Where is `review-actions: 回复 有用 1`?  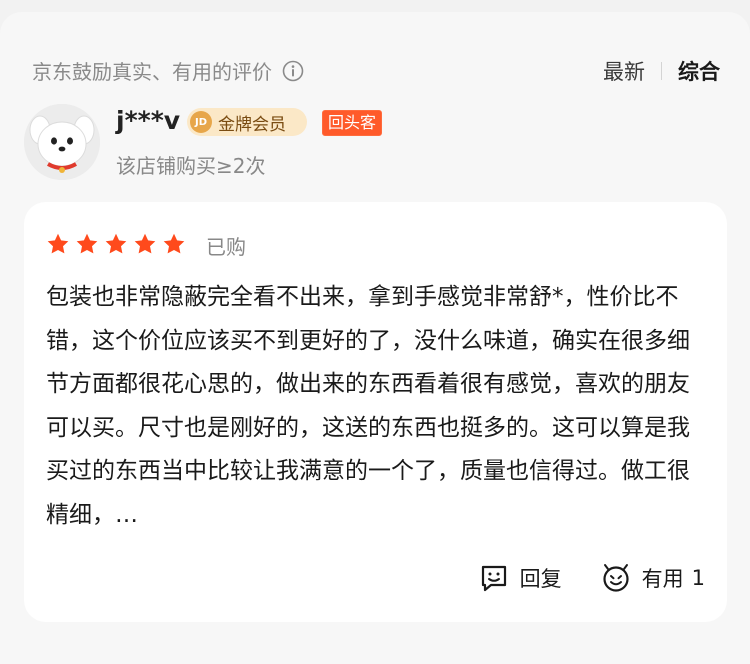
review-actions: 回复 有用 1 is located at coordinates (591, 578).